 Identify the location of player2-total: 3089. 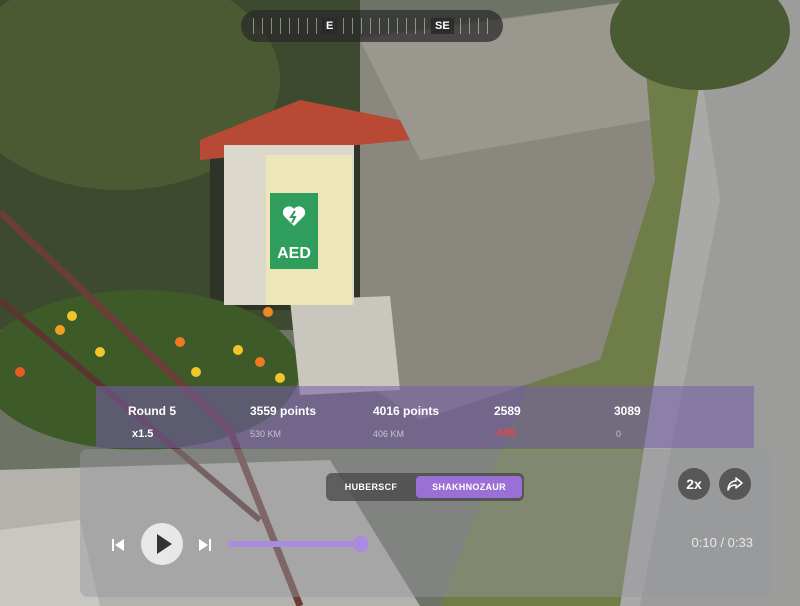
(627, 411).